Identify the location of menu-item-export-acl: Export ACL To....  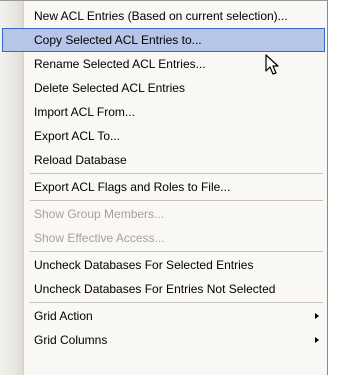
(163, 136).